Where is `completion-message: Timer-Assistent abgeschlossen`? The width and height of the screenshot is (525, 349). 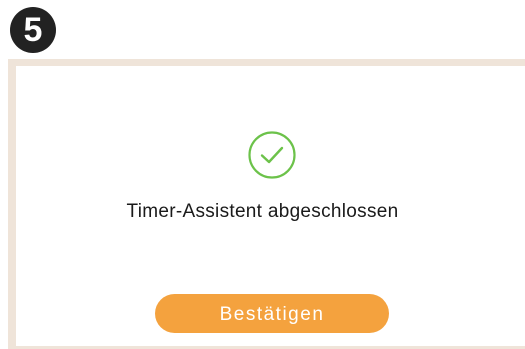
completion-message: Timer-Assistent abgeschlossen is located at coordinates (262, 211).